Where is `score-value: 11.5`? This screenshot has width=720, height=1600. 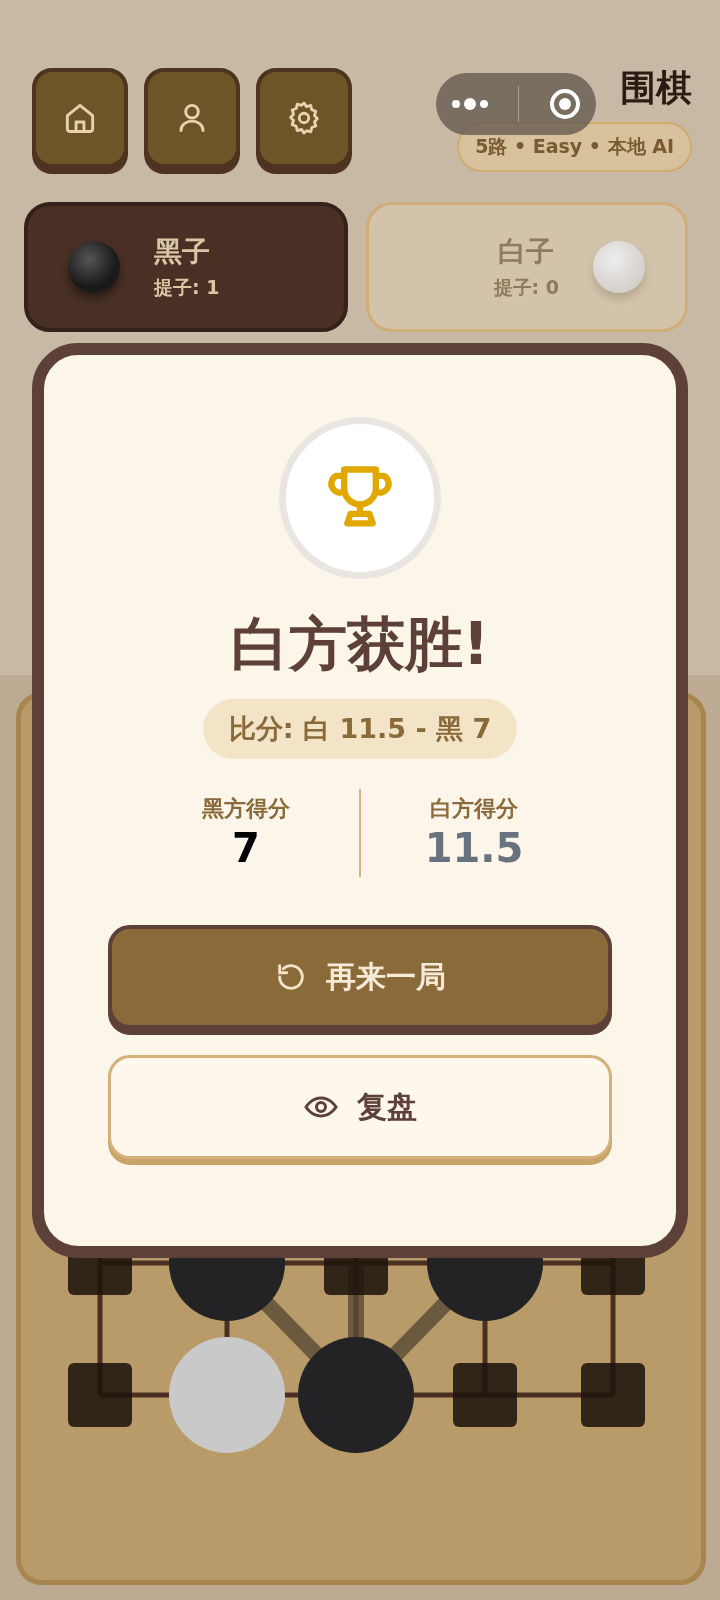
score-value: 11.5 is located at coordinates (474, 848).